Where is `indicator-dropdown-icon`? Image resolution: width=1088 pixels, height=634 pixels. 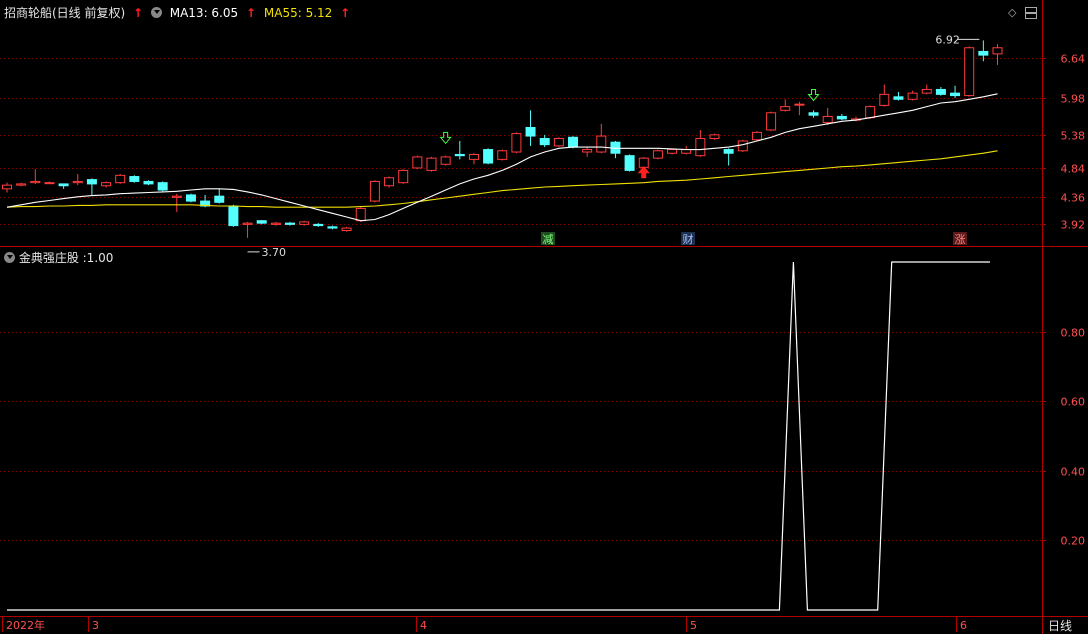
indicator-dropdown-icon is located at coordinates (9, 257).